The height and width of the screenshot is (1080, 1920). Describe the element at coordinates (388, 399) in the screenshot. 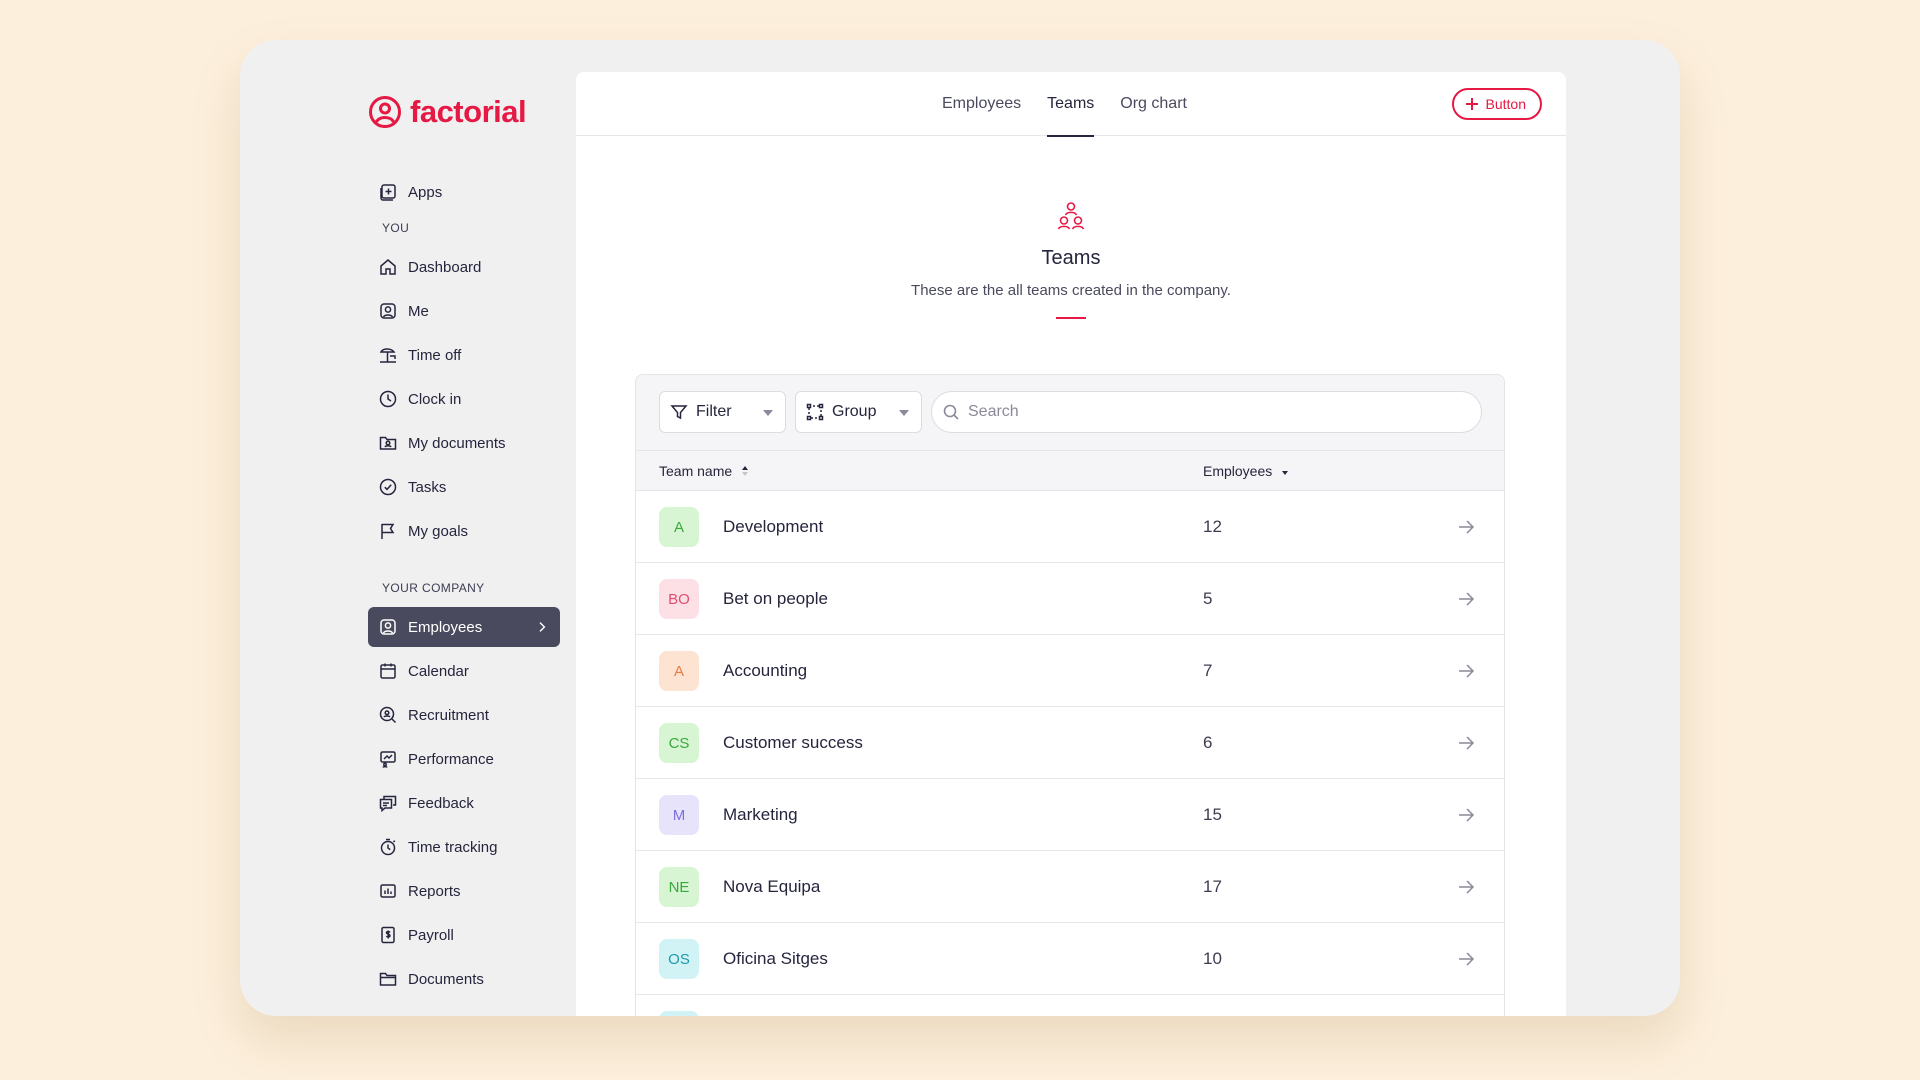

I see `clock-icon` at that location.